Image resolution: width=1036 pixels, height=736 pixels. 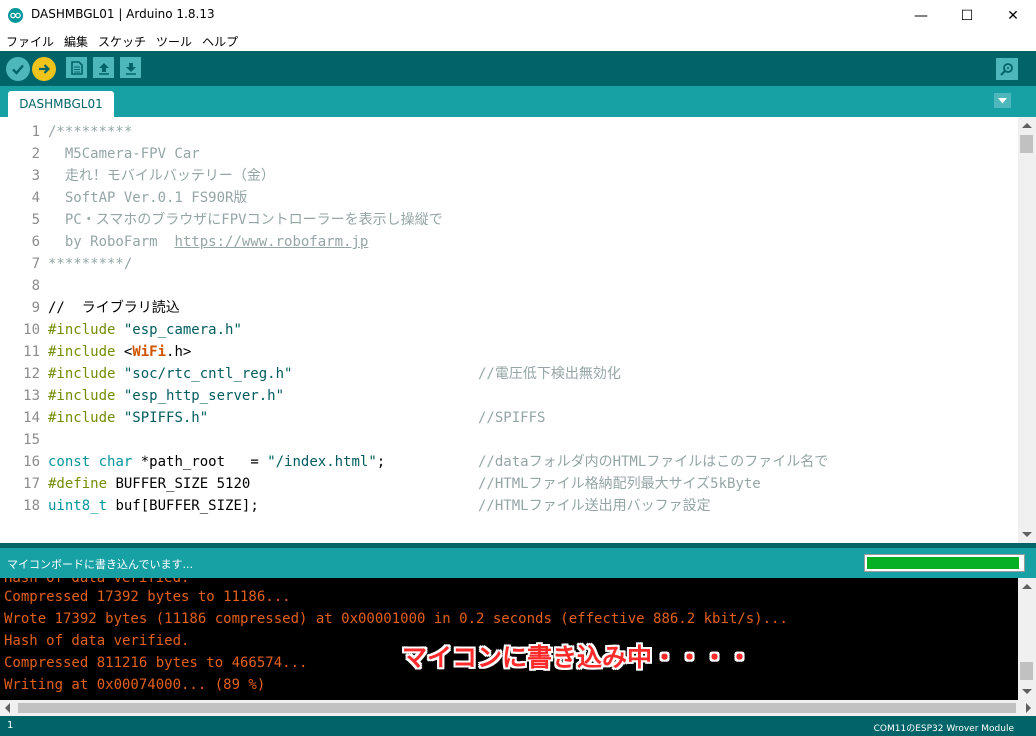 I want to click on semicolon: ;, so click(x=381, y=462).